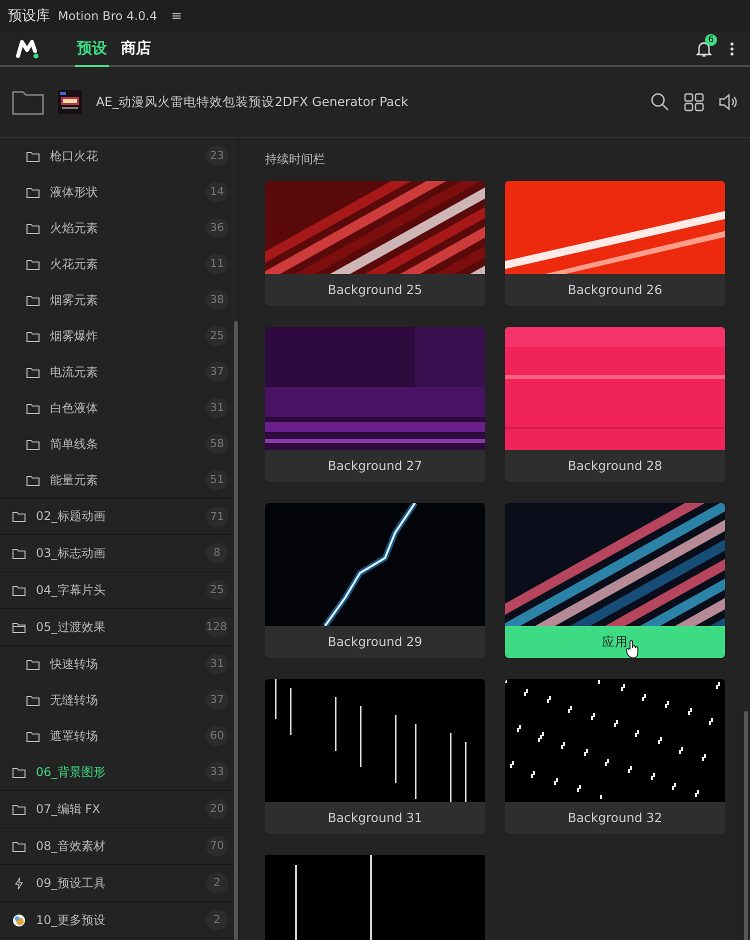 The height and width of the screenshot is (940, 750). Describe the element at coordinates (615, 466) in the screenshot. I see `card-title: Background 28` at that location.